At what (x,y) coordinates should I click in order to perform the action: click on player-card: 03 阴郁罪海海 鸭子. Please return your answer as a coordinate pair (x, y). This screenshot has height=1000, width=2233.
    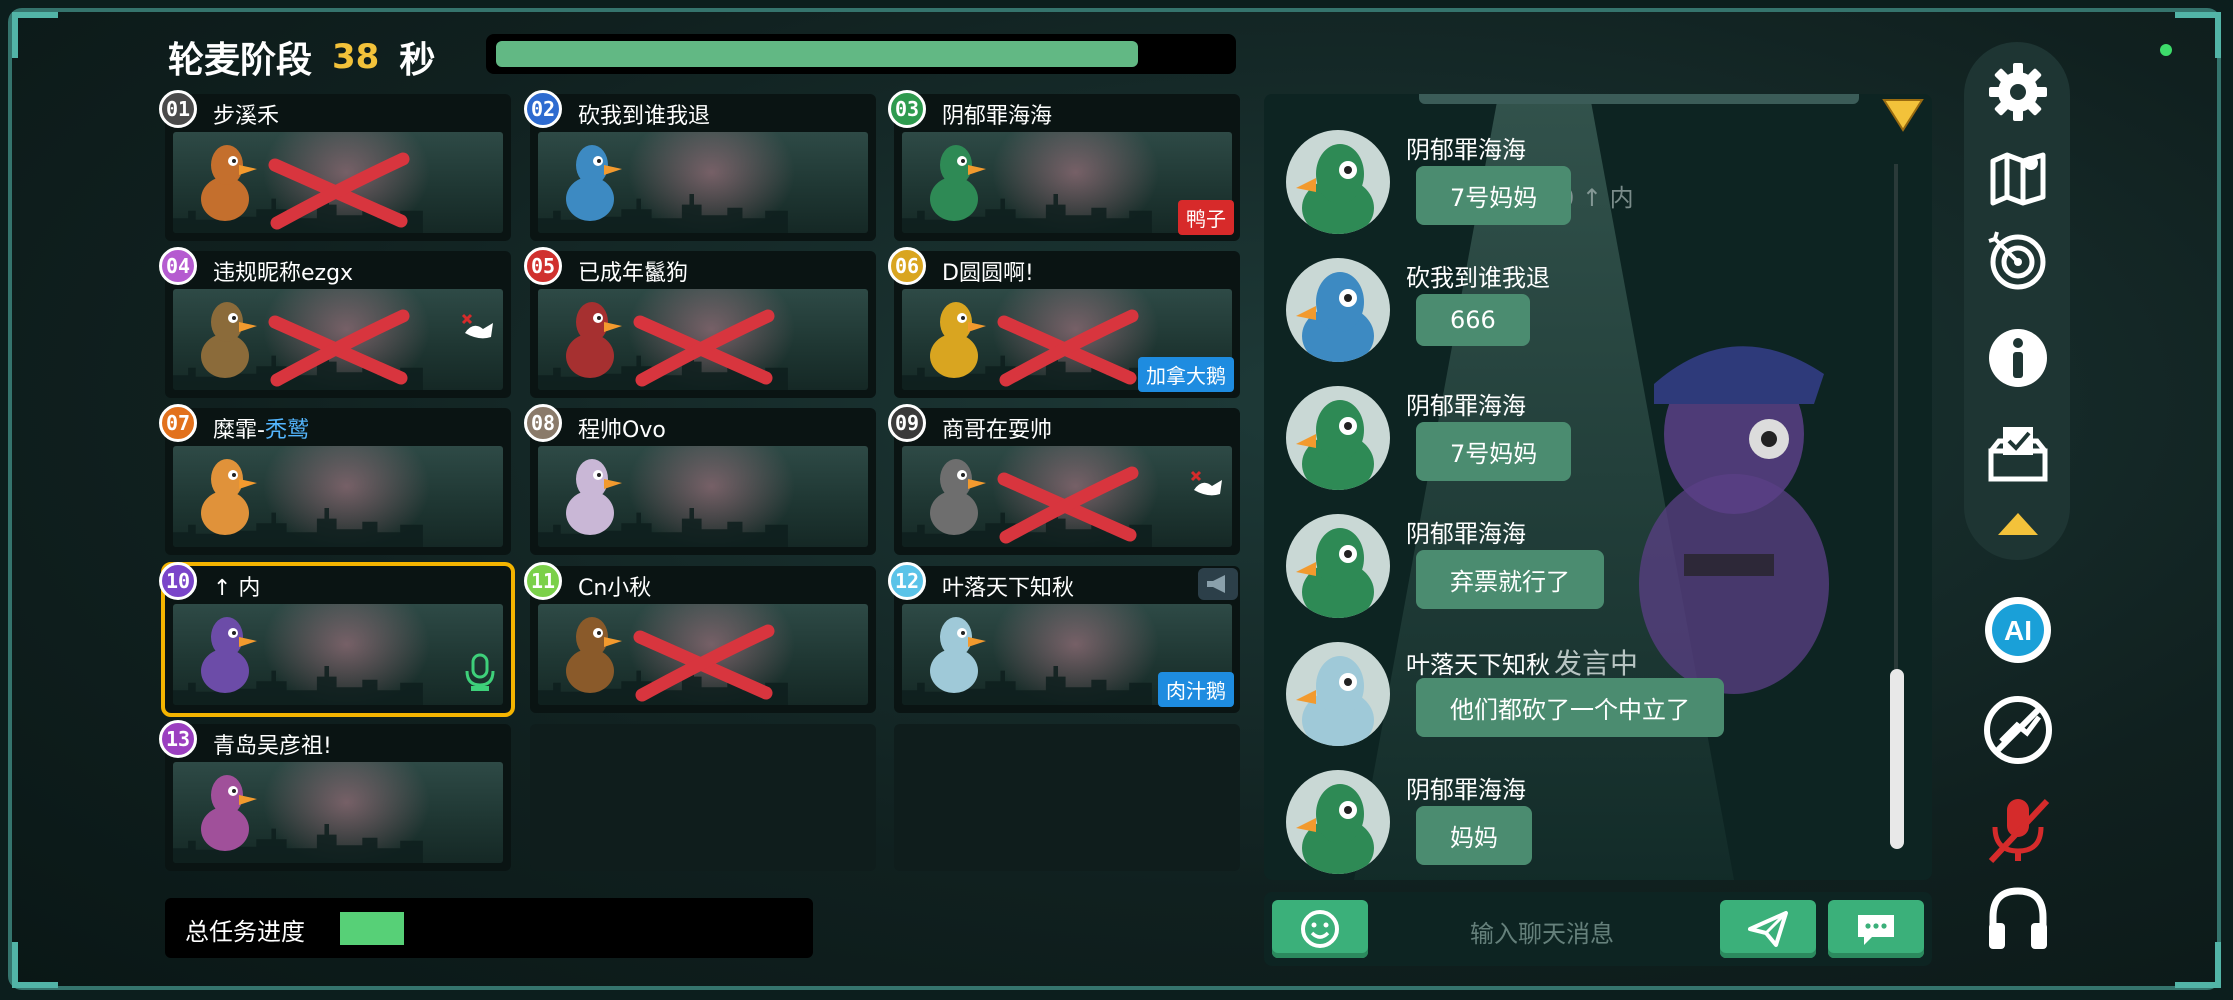
    Looking at the image, I should click on (1064, 165).